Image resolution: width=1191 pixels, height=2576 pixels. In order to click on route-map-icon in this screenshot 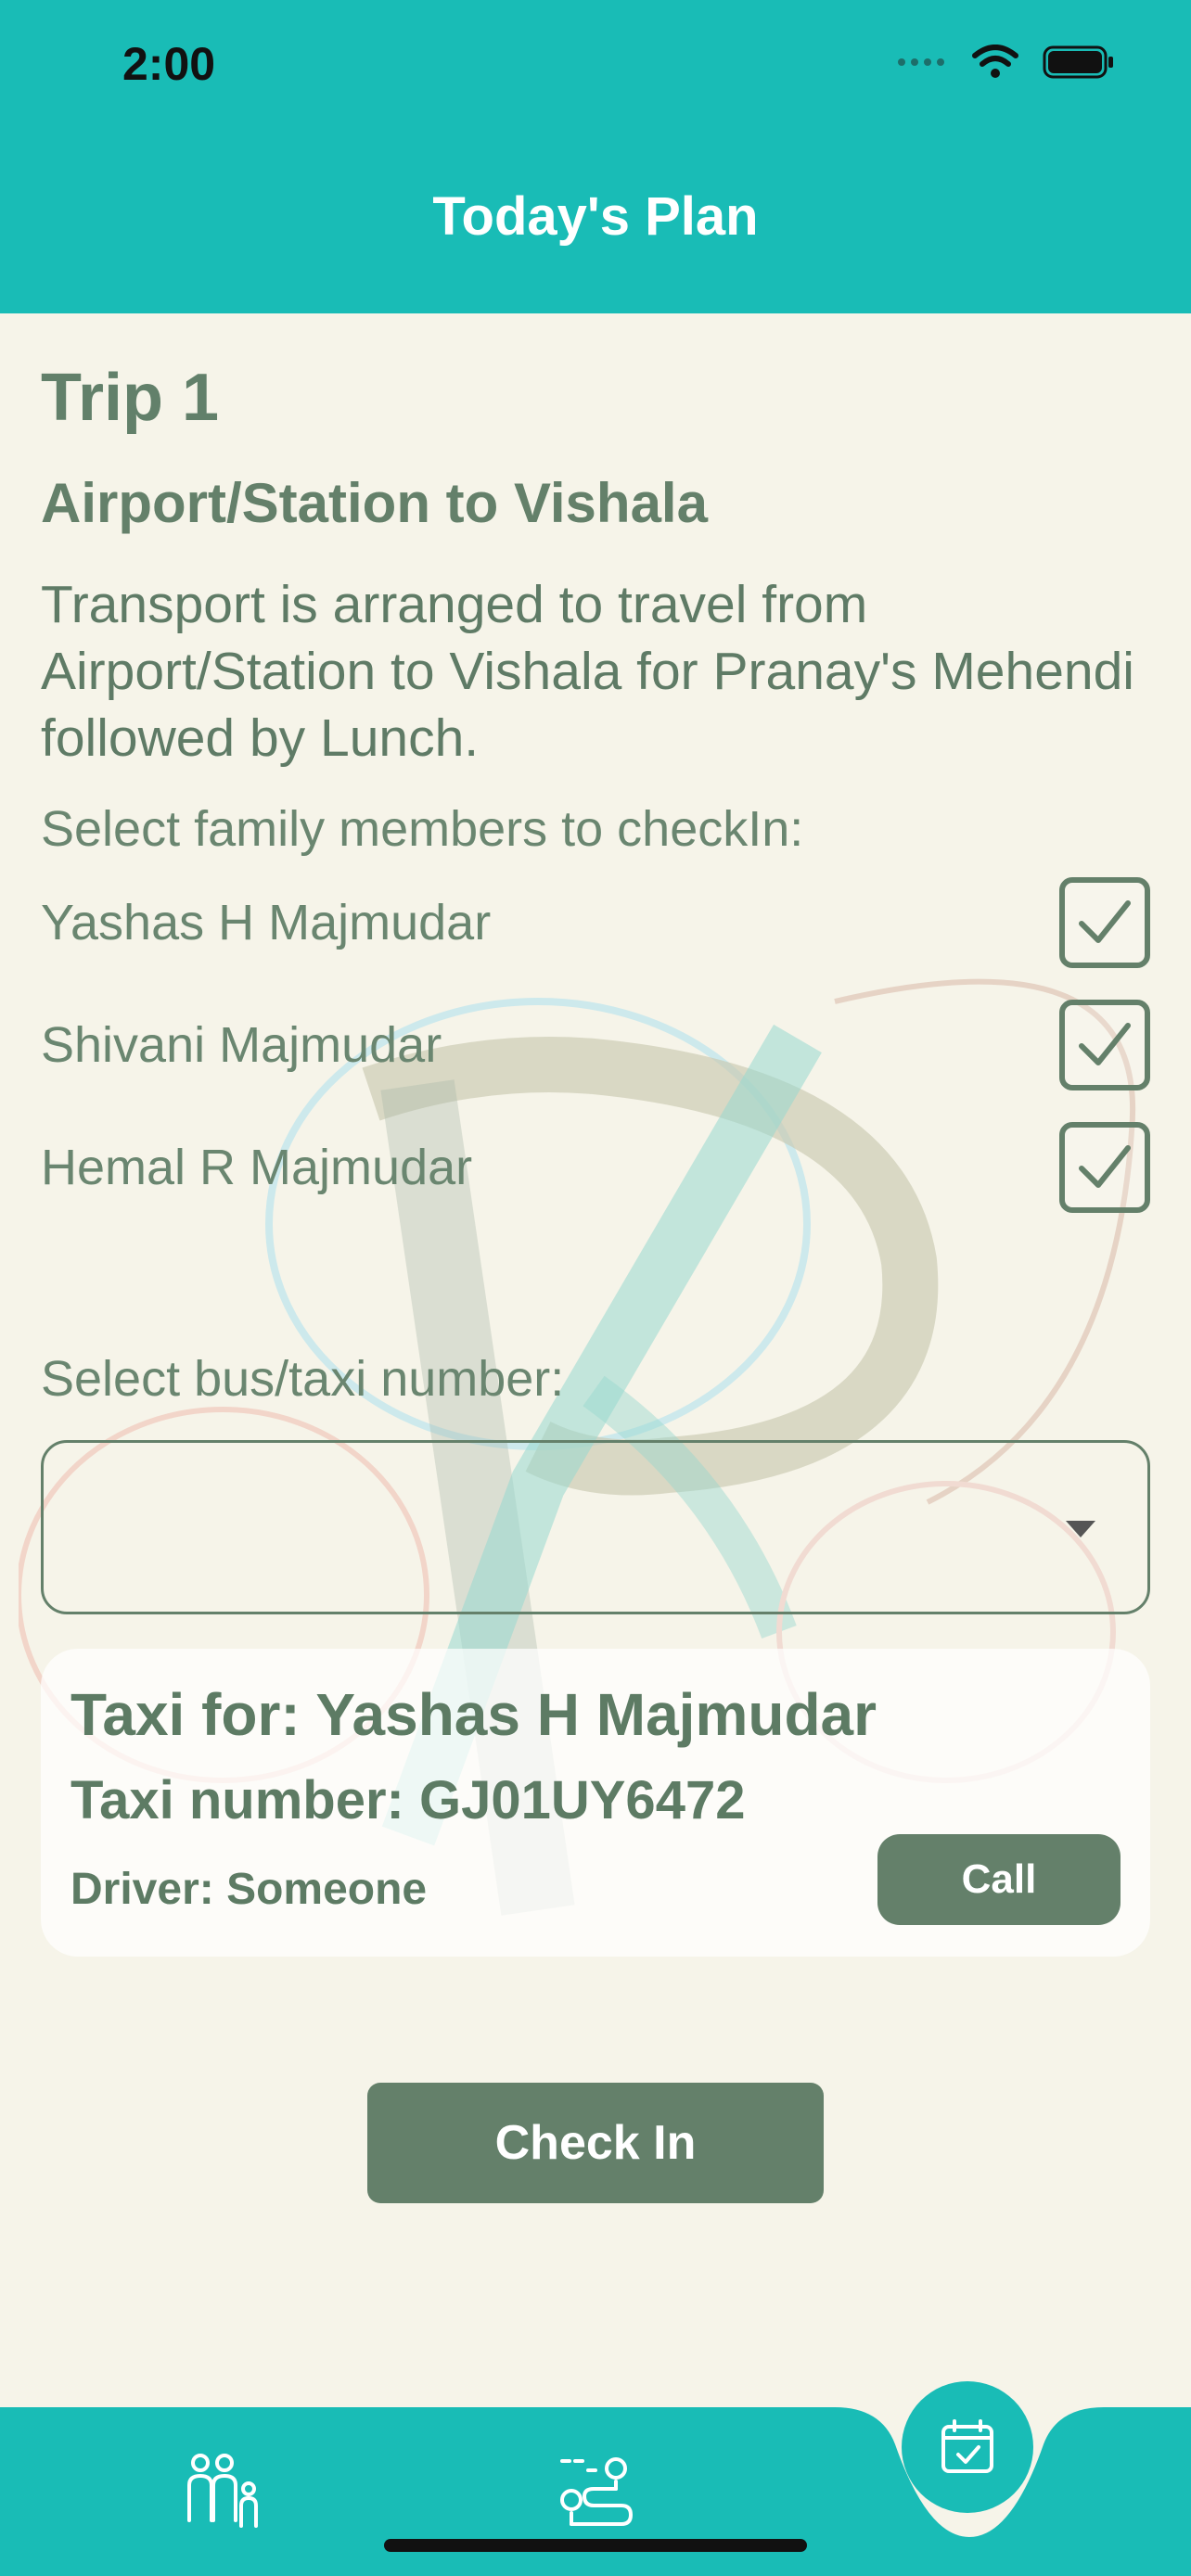, I will do `click(597, 2491)`.